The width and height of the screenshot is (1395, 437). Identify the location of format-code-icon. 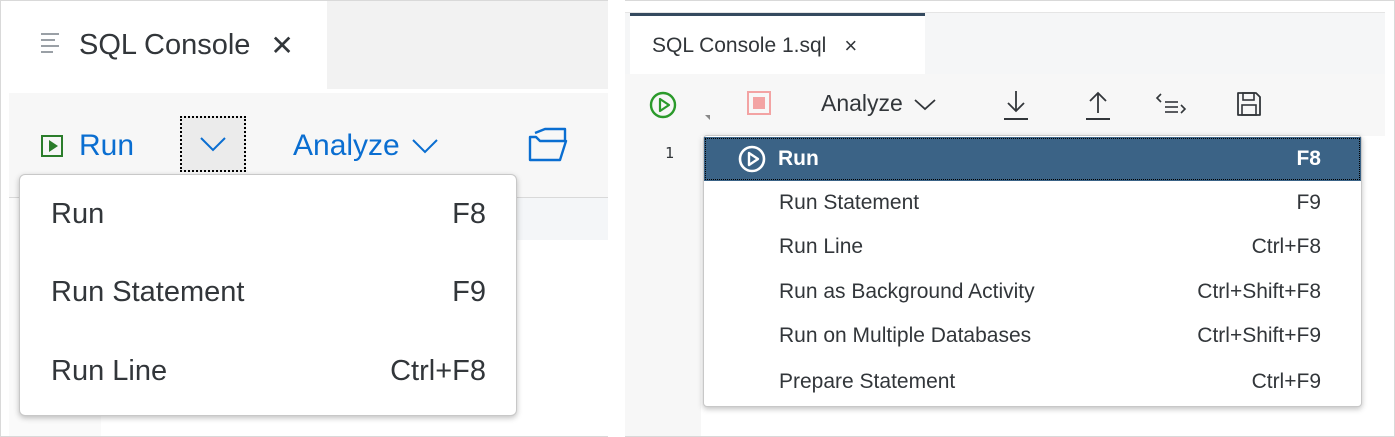
(1171, 103).